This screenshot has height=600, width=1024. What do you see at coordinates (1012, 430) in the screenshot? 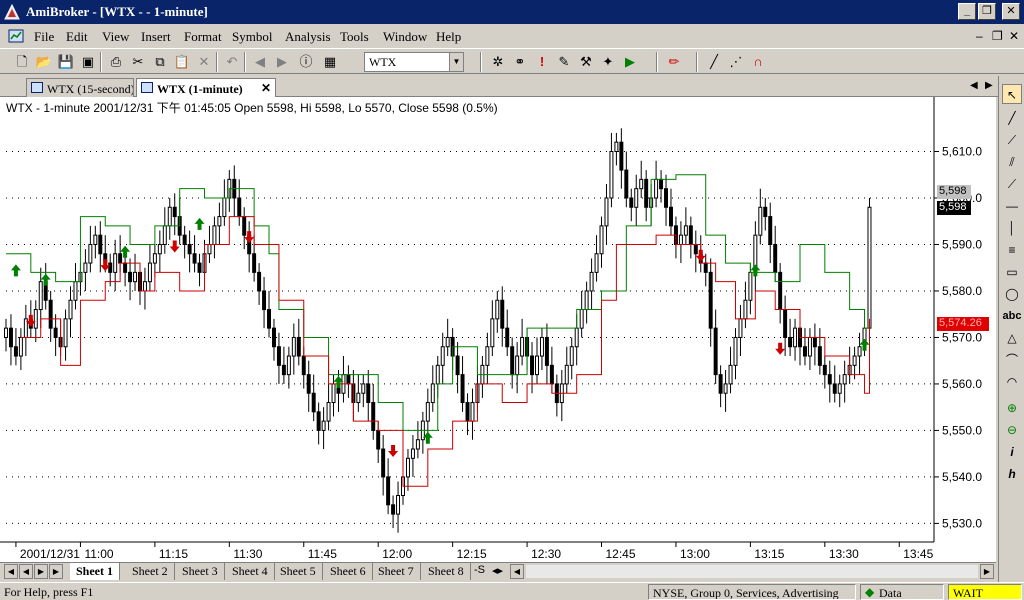
I see `zoom-out-icon: ⊖` at bounding box center [1012, 430].